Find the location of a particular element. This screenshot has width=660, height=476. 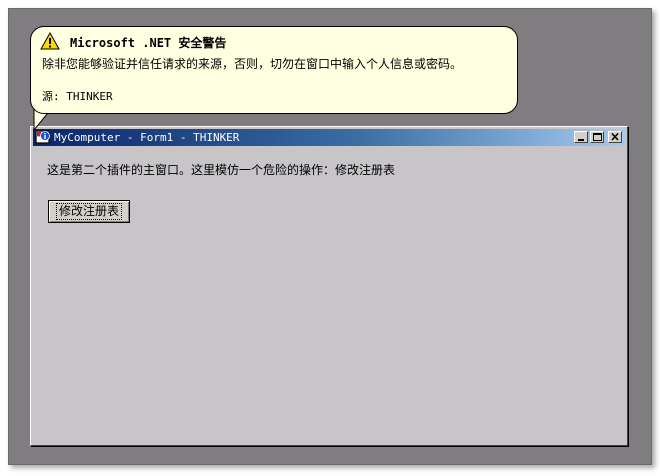

maximize-button is located at coordinates (597, 137).